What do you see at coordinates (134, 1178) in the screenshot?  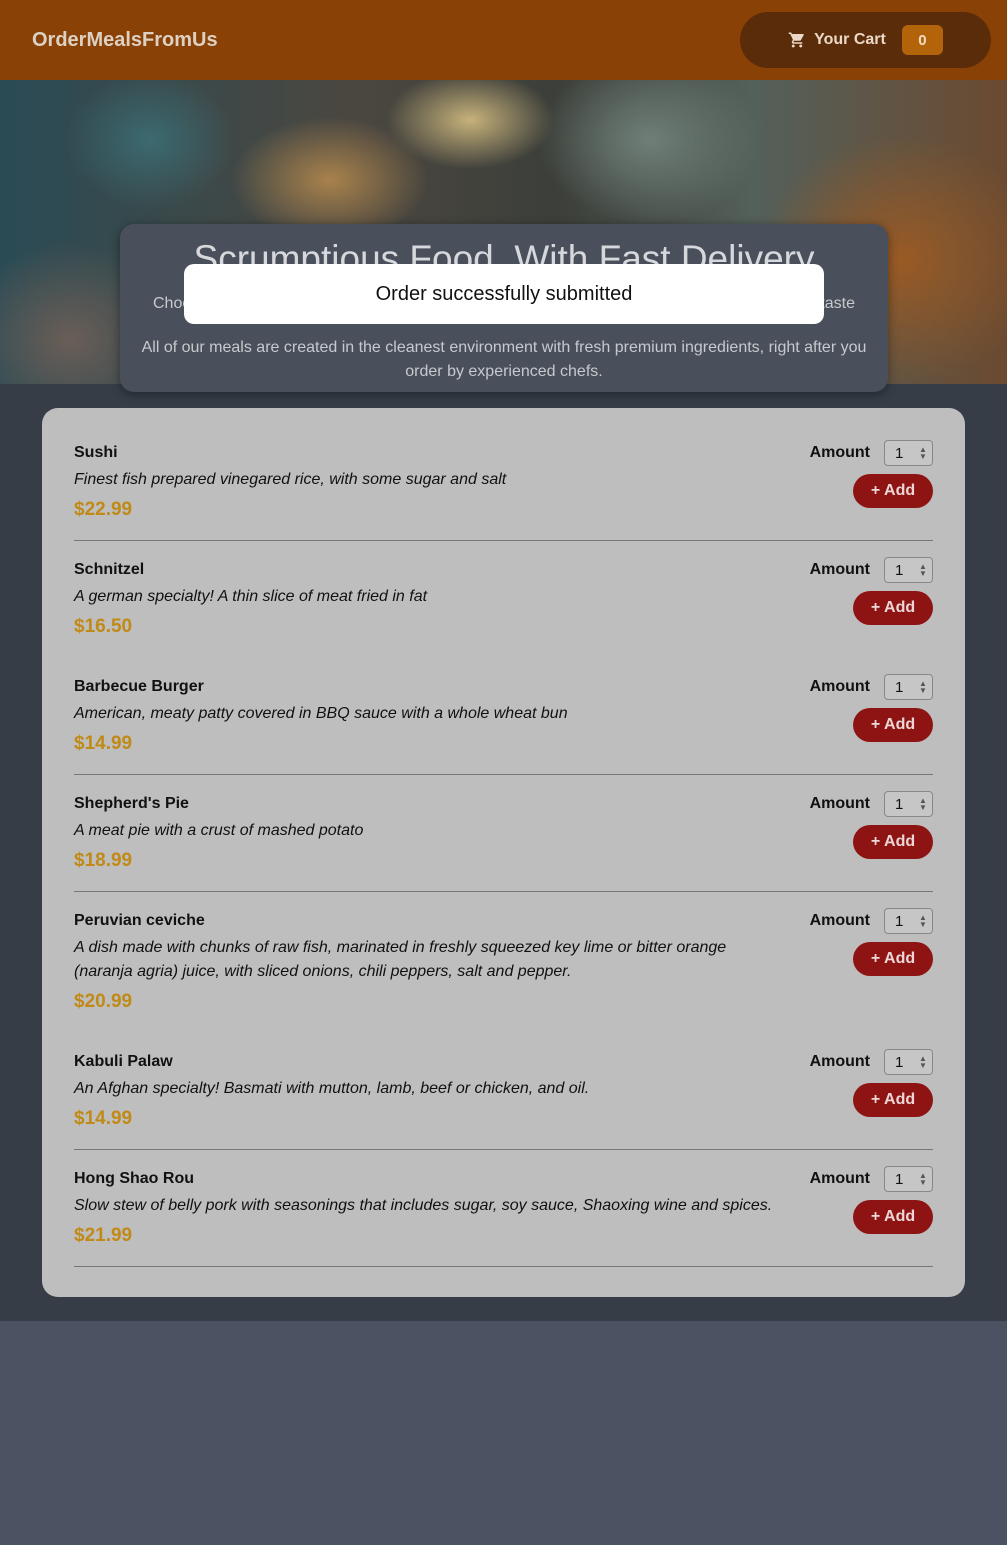 I see `meal-name: Hong Shao Rou` at bounding box center [134, 1178].